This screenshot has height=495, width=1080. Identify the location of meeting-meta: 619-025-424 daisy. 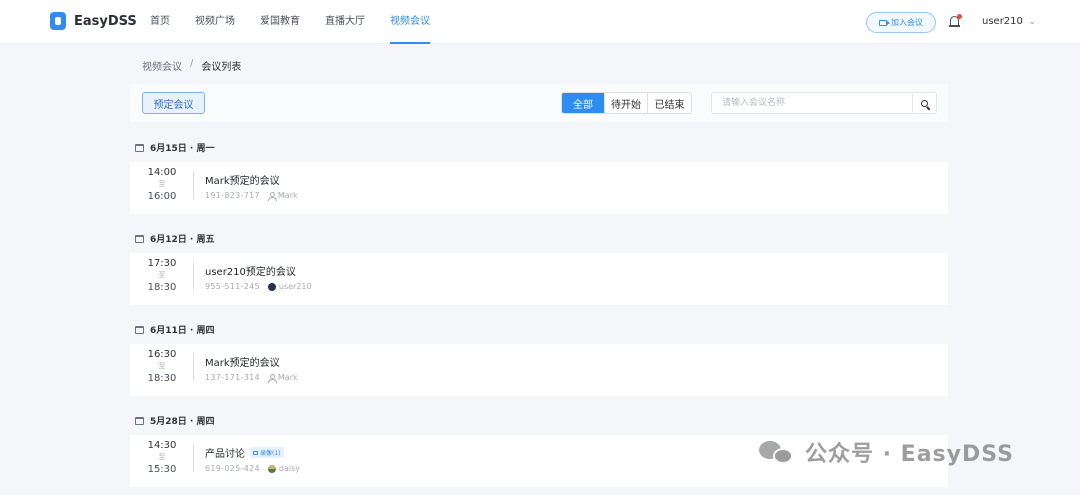
(252, 468).